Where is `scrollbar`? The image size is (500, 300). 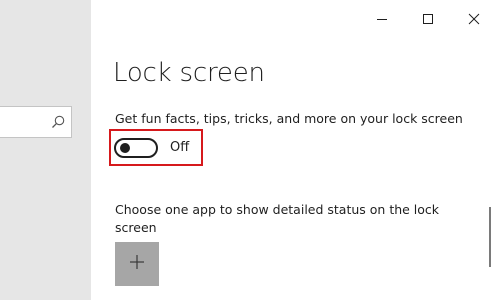 scrollbar is located at coordinates (490, 237).